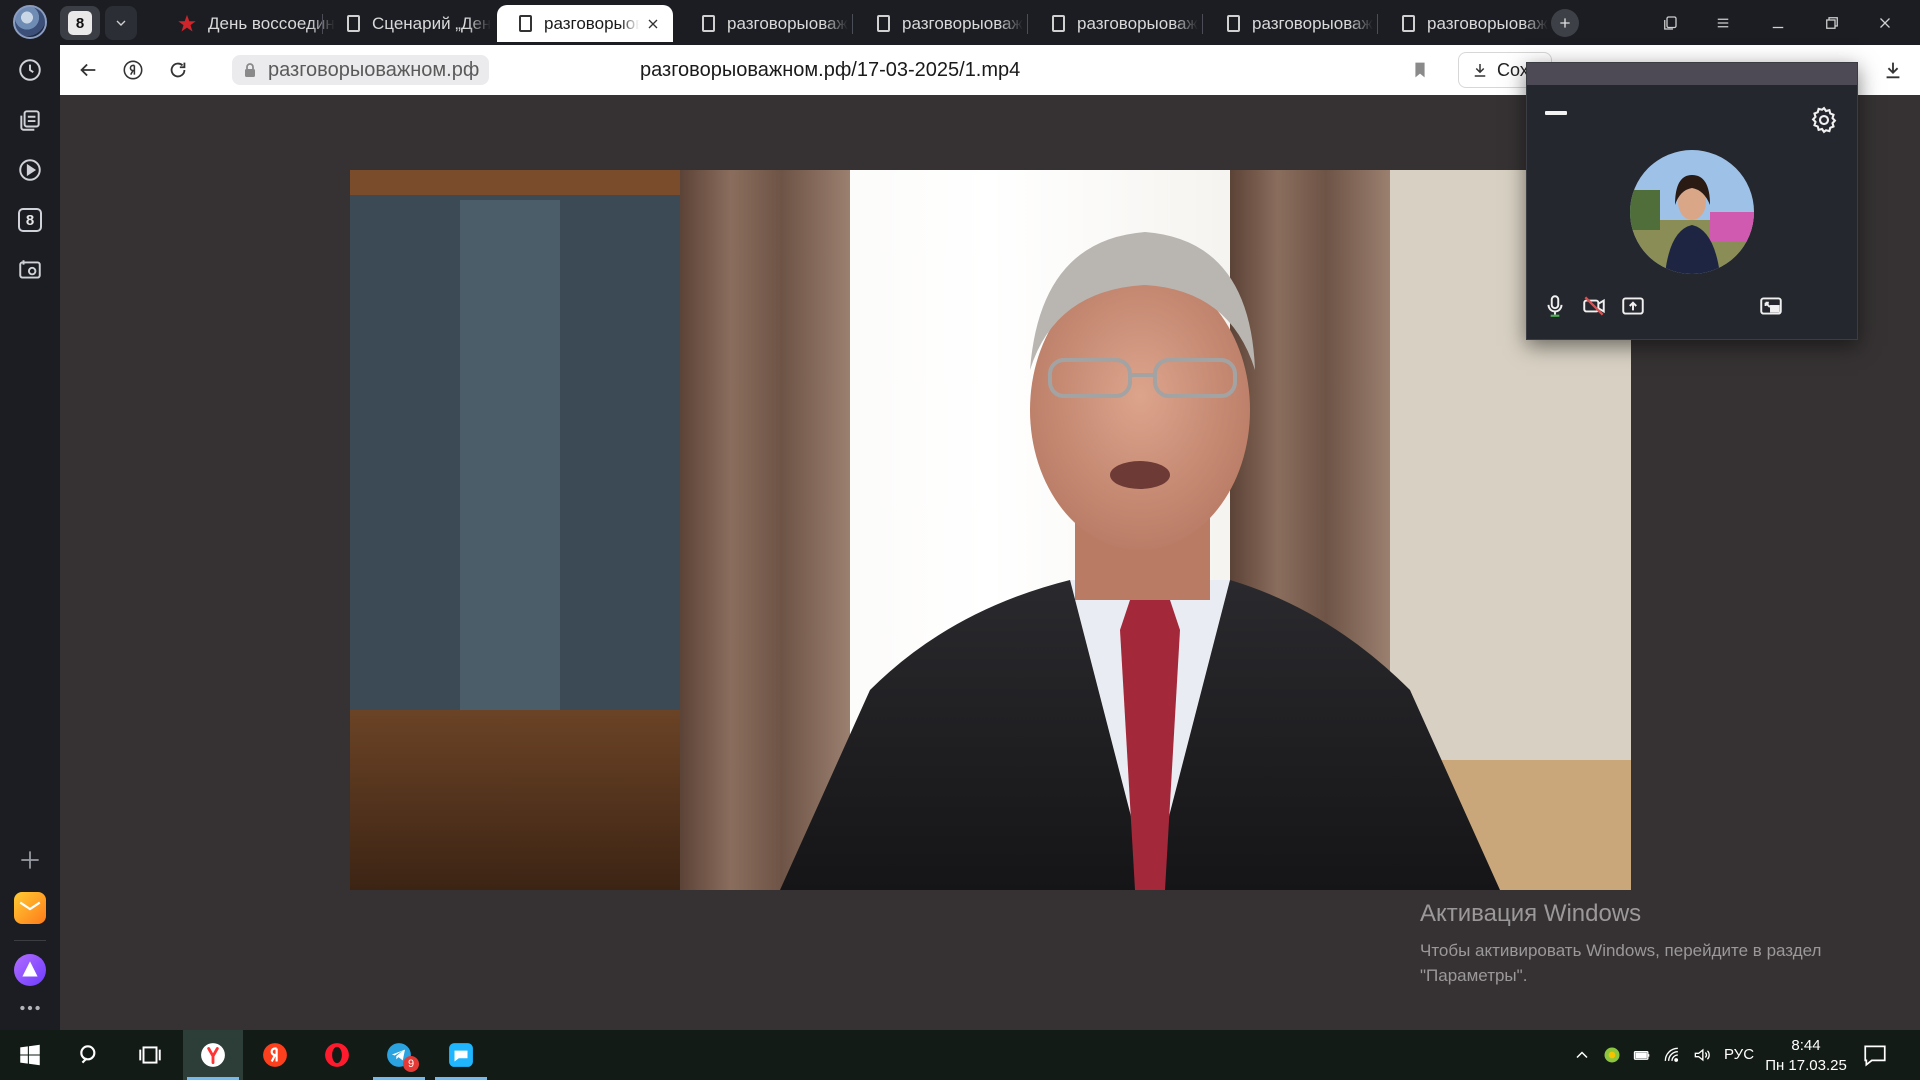 The image size is (1920, 1080). What do you see at coordinates (653, 24) in the screenshot?
I see `close-tab-icon` at bounding box center [653, 24].